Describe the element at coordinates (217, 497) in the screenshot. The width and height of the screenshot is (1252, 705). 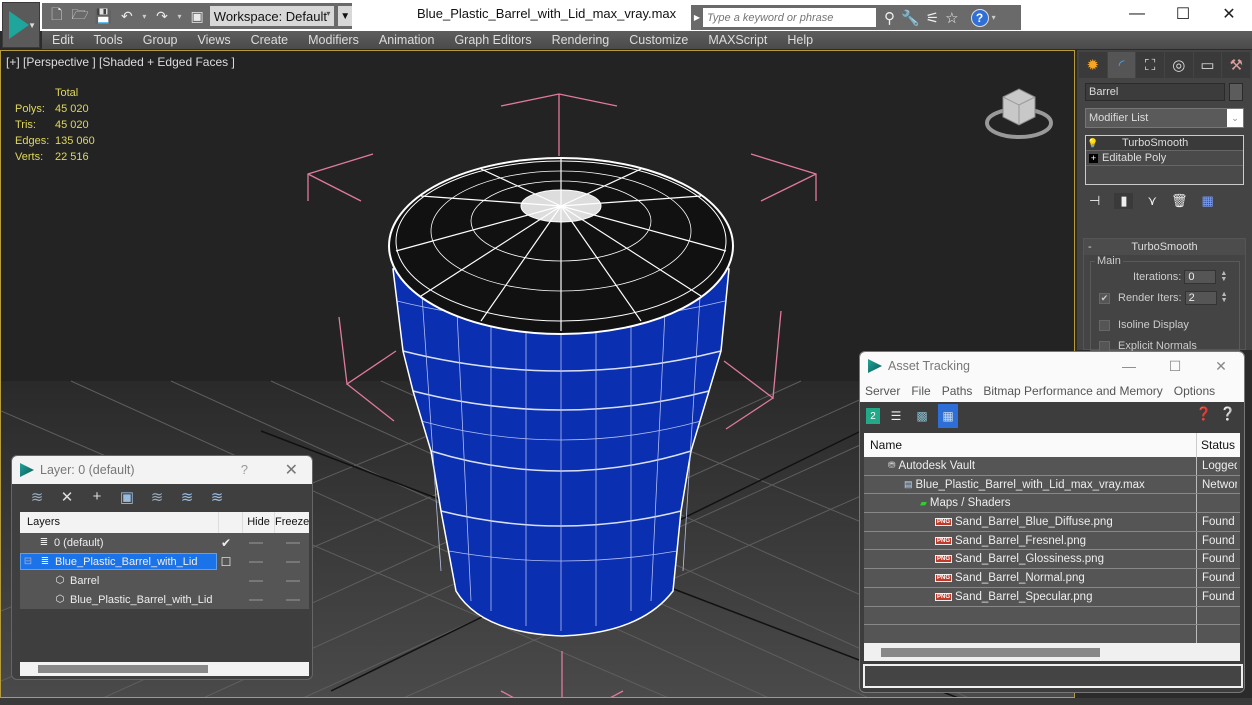
I see `layer-settings-icon: ≋` at that location.